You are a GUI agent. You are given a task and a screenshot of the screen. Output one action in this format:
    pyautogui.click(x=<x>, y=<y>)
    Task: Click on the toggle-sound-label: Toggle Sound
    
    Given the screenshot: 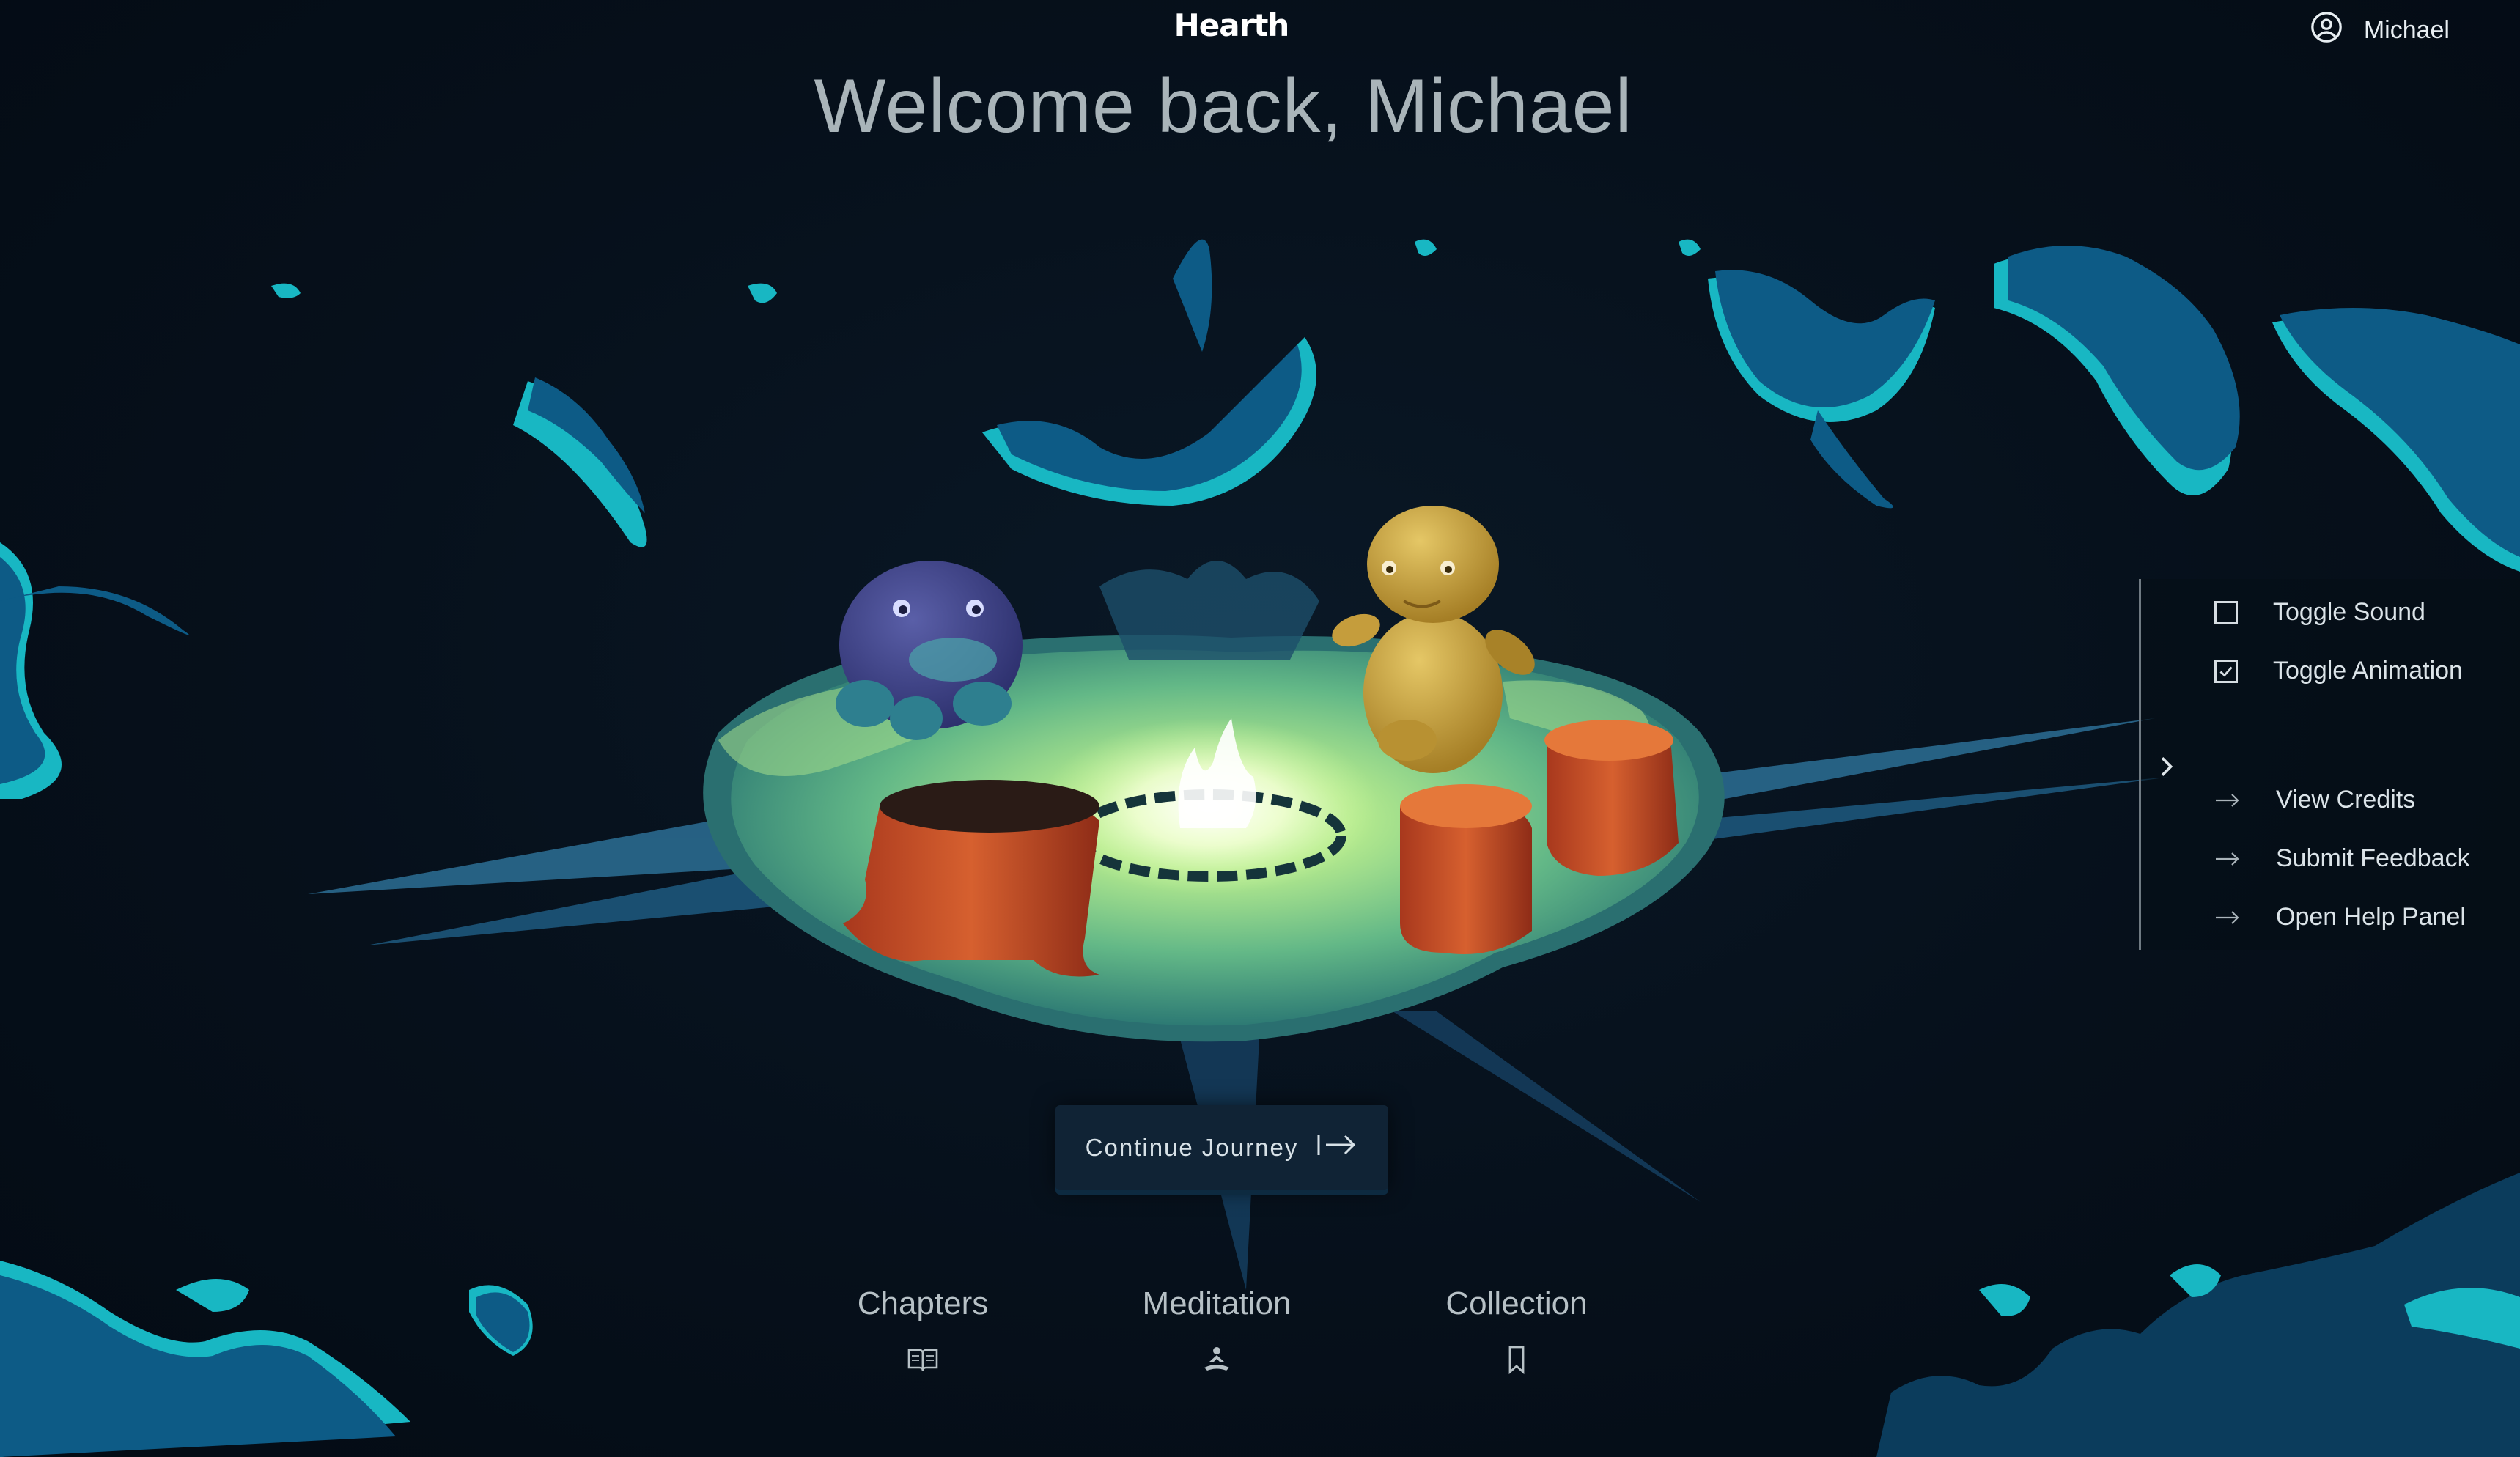 What is the action you would take?
    pyautogui.click(x=2349, y=612)
    